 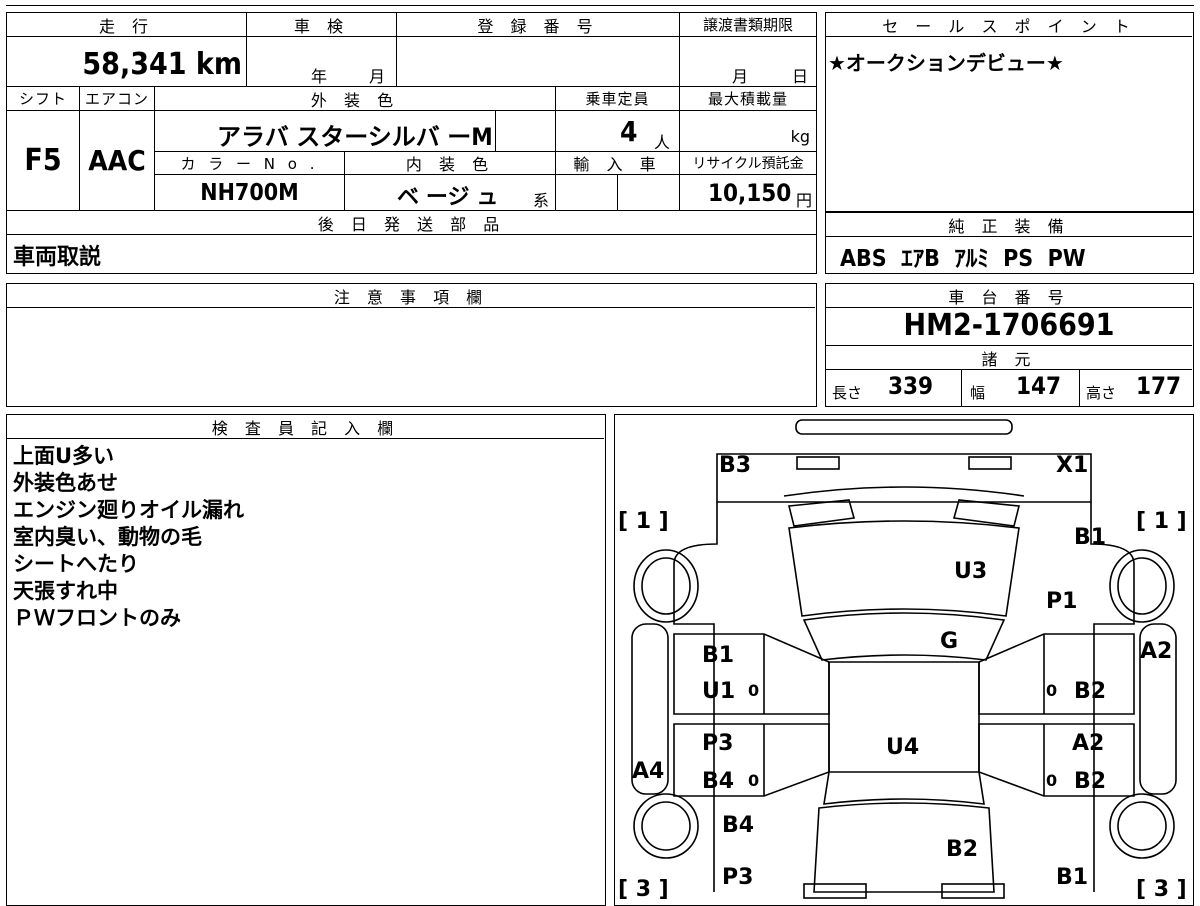 I want to click on import-cell-b, so click(x=649, y=193).